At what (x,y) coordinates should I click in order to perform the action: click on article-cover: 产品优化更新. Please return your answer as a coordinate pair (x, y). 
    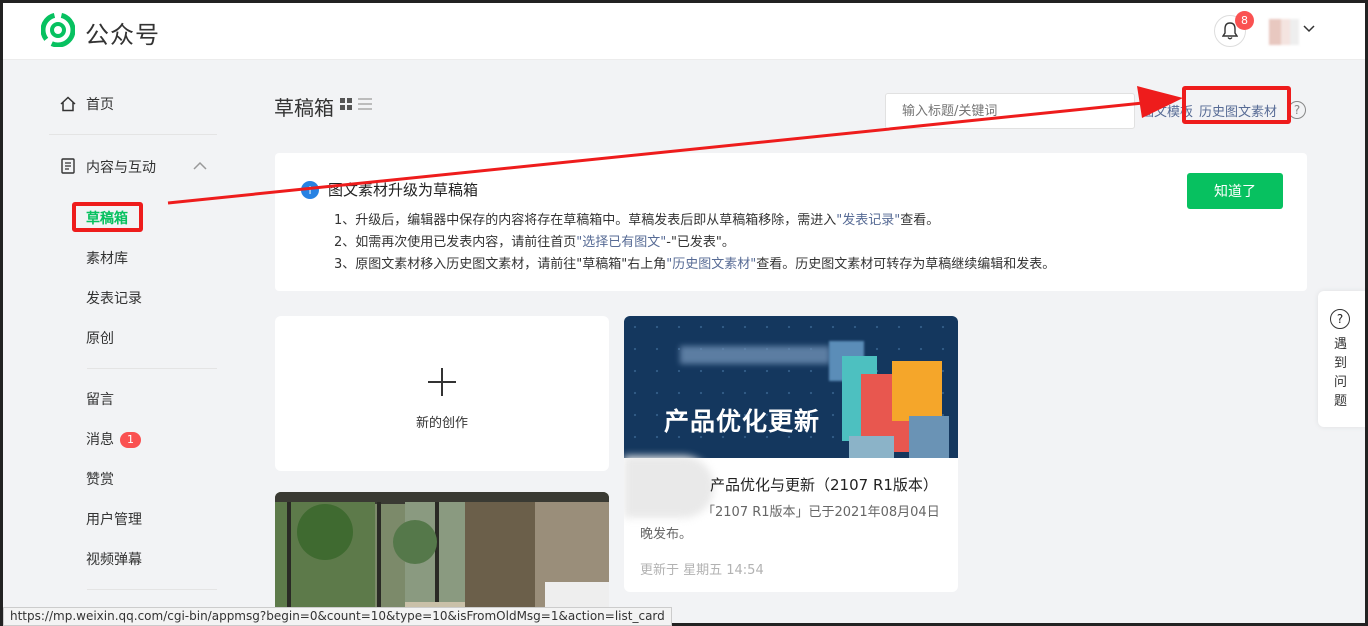
    Looking at the image, I should click on (791, 387).